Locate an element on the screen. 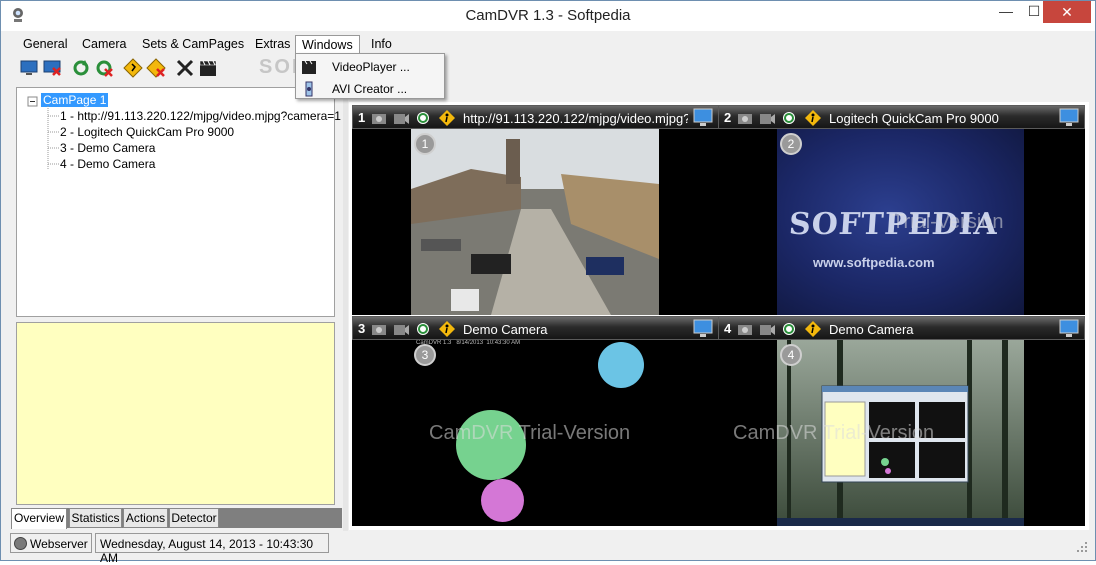  tree-node-campage: CamPage 1 is located at coordinates (75, 100).